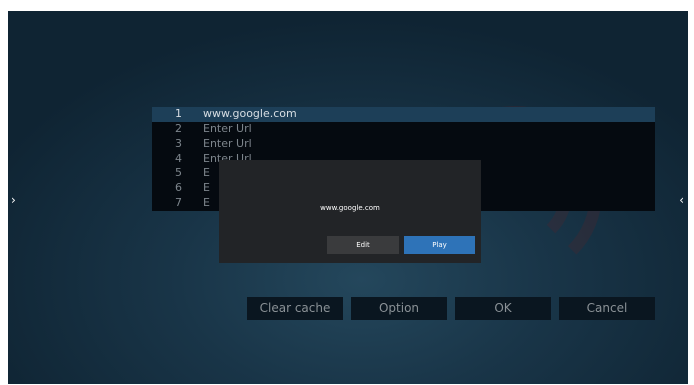 This screenshot has height=385, width=694. What do you see at coordinates (13, 200) in the screenshot?
I see `chevron-right-icon: ›` at bounding box center [13, 200].